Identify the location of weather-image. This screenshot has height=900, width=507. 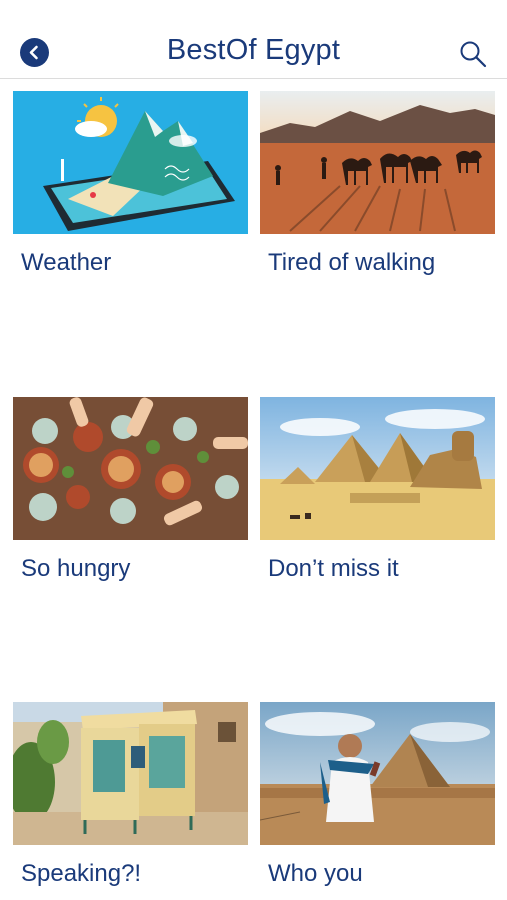
(130, 162).